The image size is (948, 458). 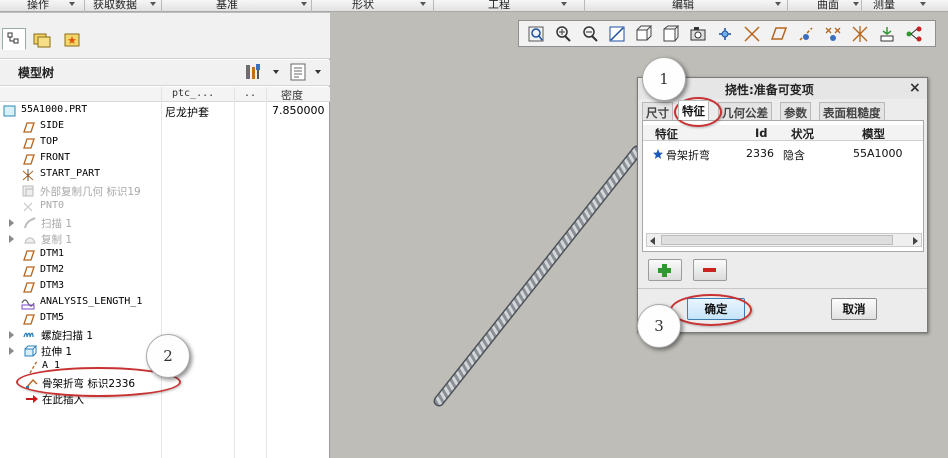 What do you see at coordinates (915, 241) in the screenshot?
I see `scroll-right-icon` at bounding box center [915, 241].